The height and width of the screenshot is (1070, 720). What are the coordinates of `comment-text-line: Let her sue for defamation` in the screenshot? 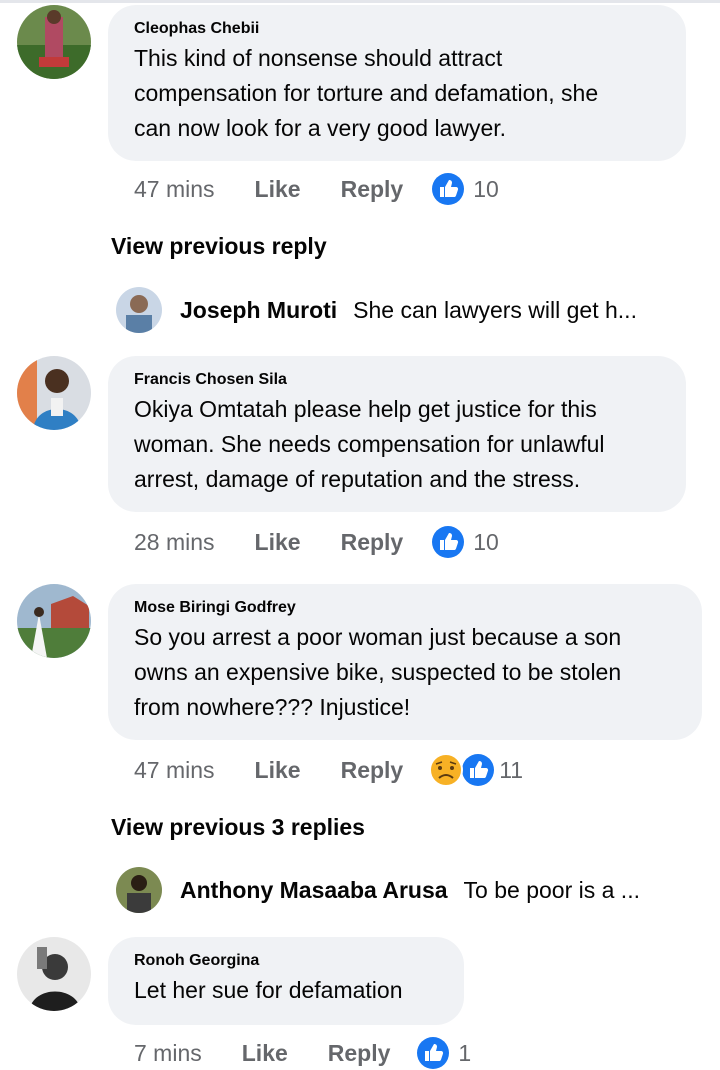 It's located at (268, 990).